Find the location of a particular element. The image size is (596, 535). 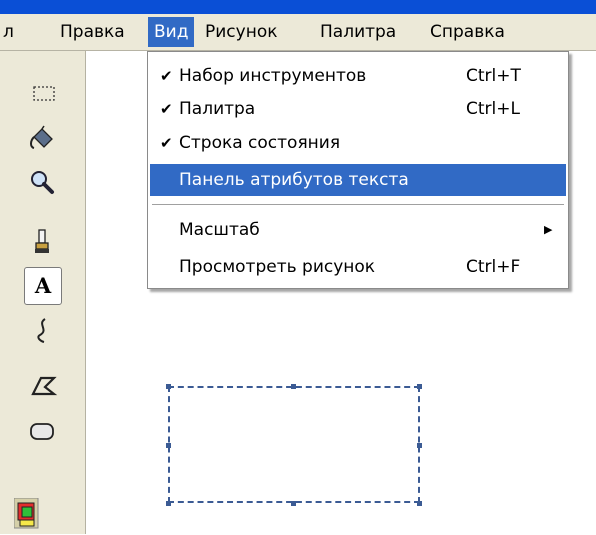

menu-image: Рисунок is located at coordinates (241, 32).